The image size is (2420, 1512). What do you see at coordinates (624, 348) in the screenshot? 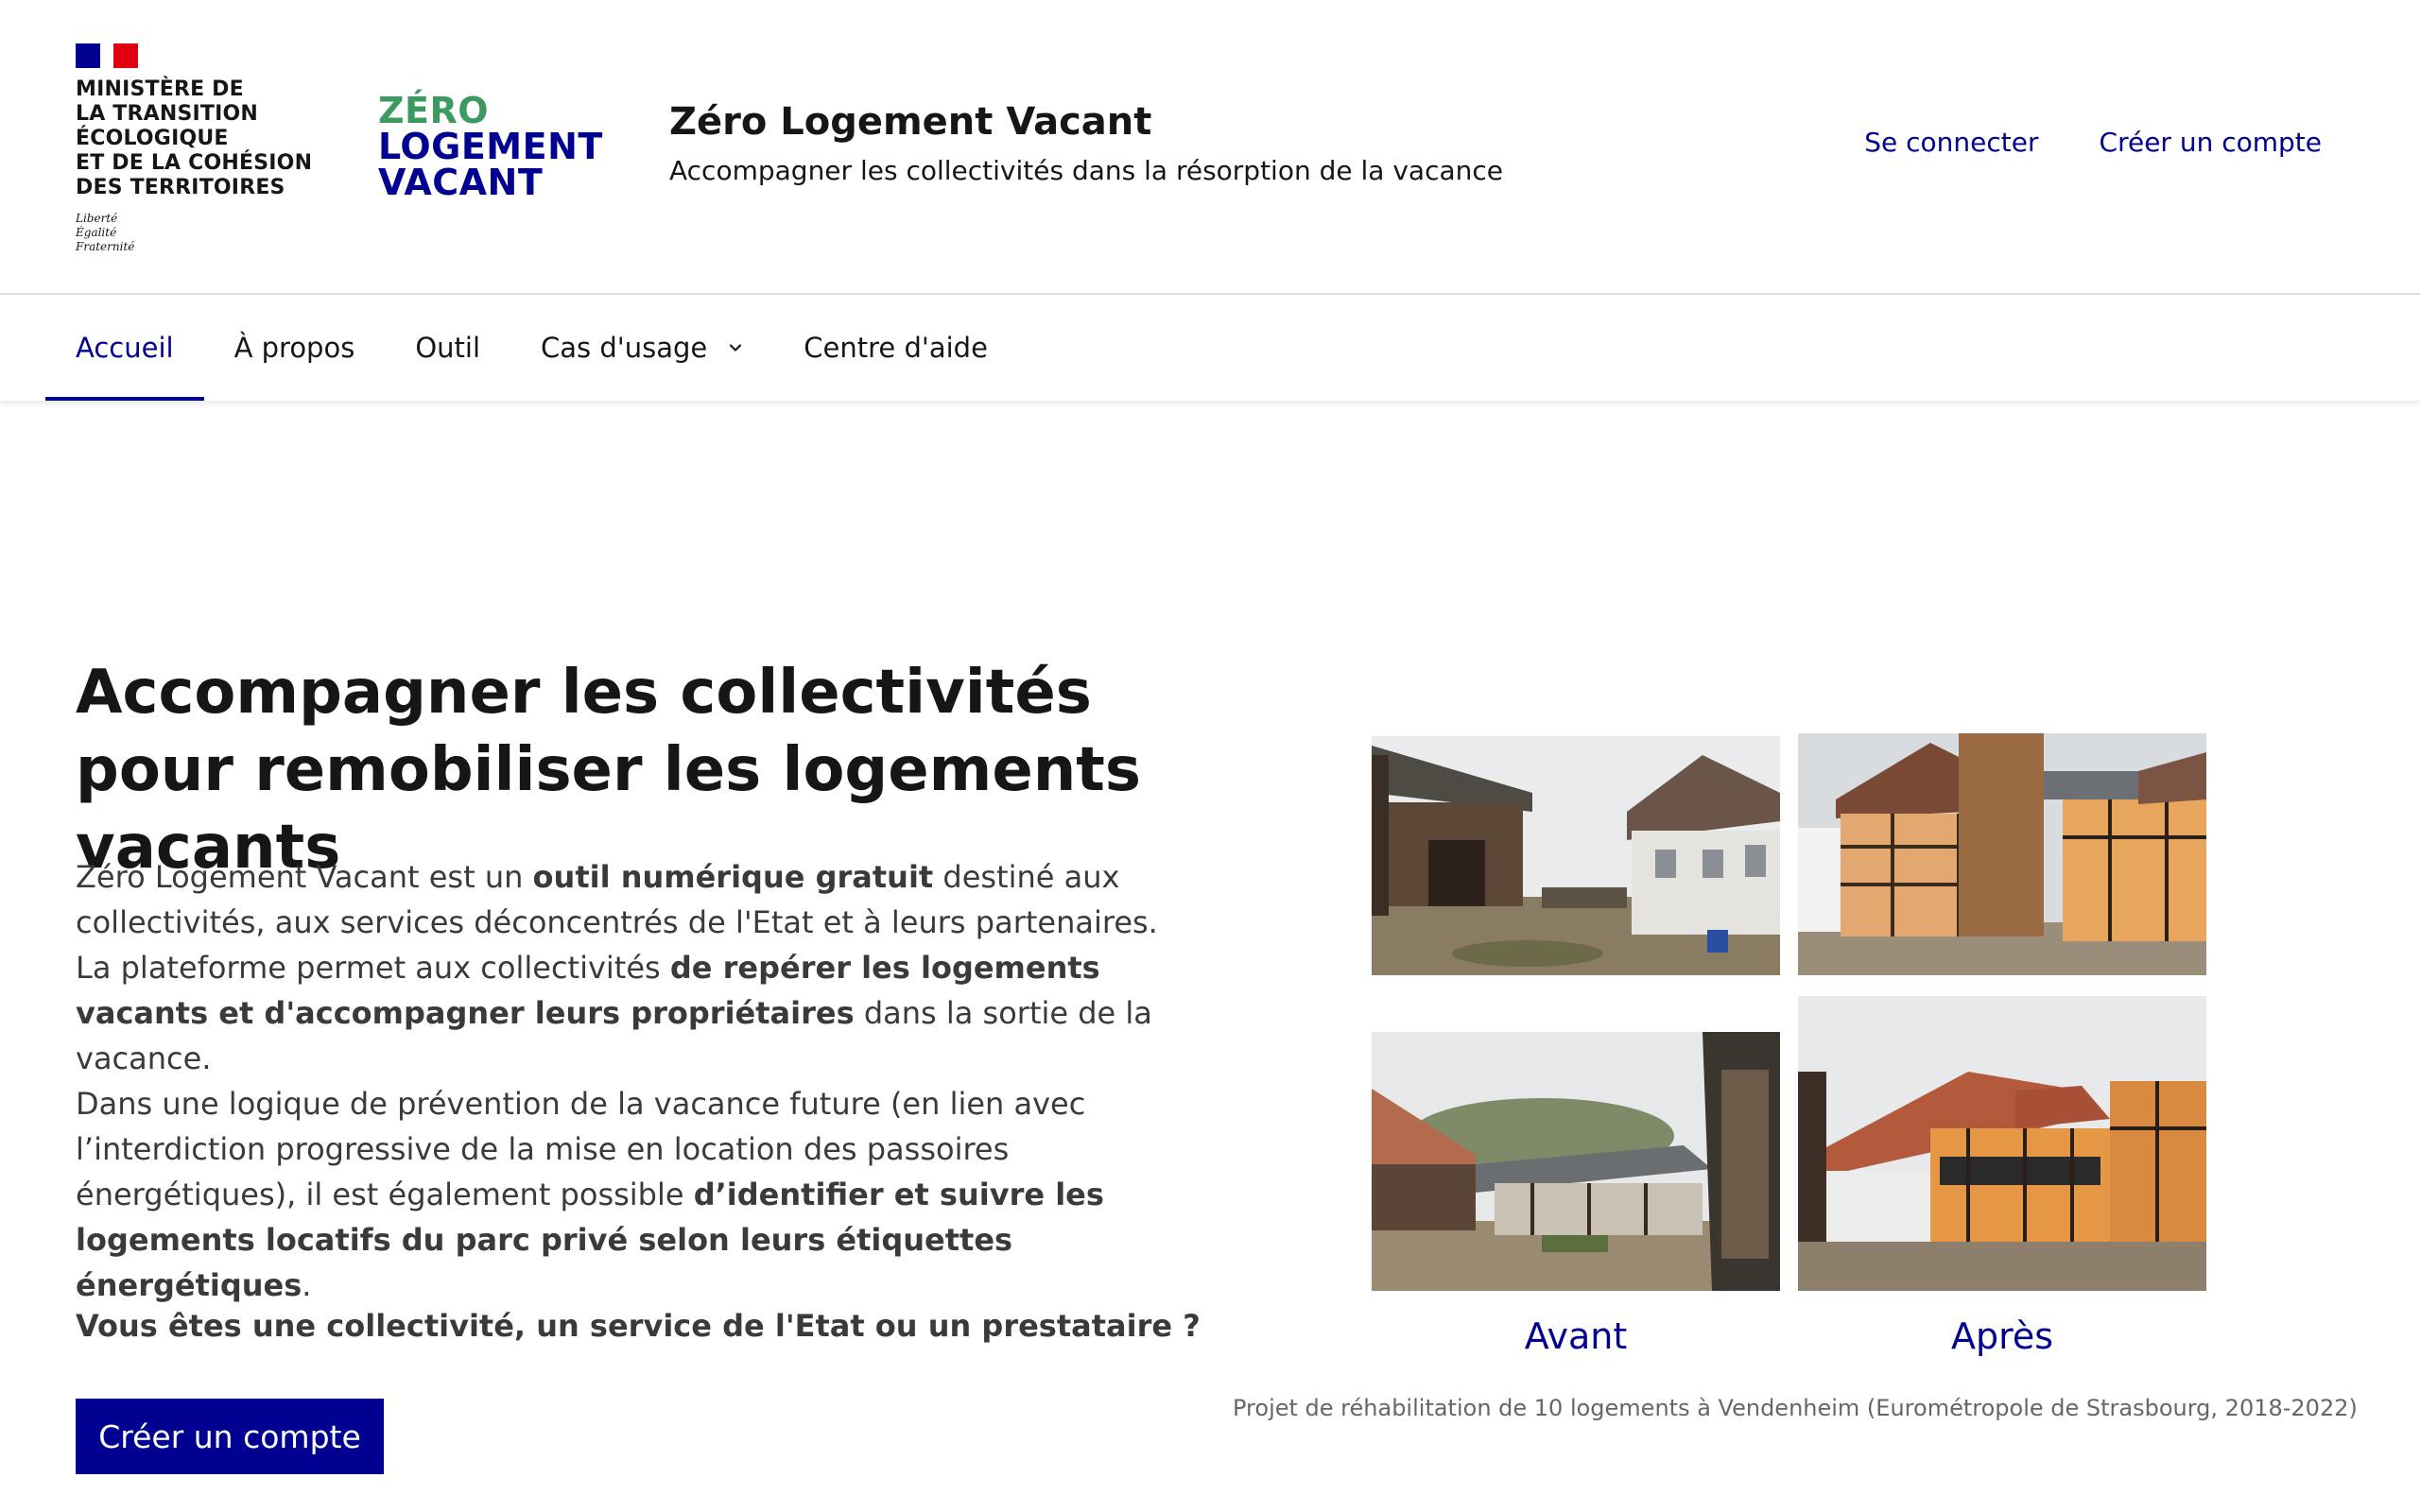
I see `nav-item-label: Cas d'usage` at bounding box center [624, 348].